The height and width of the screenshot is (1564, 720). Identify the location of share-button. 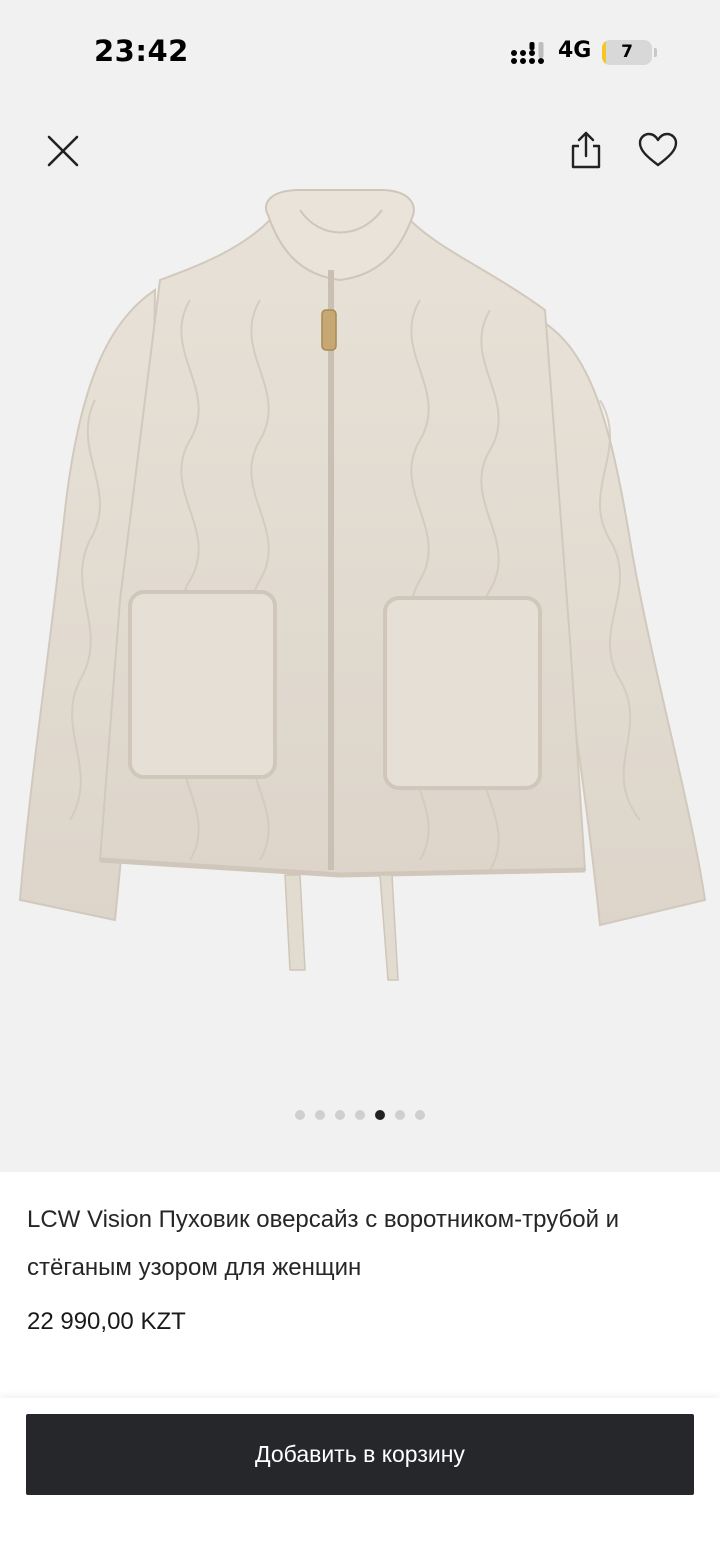
(586, 150).